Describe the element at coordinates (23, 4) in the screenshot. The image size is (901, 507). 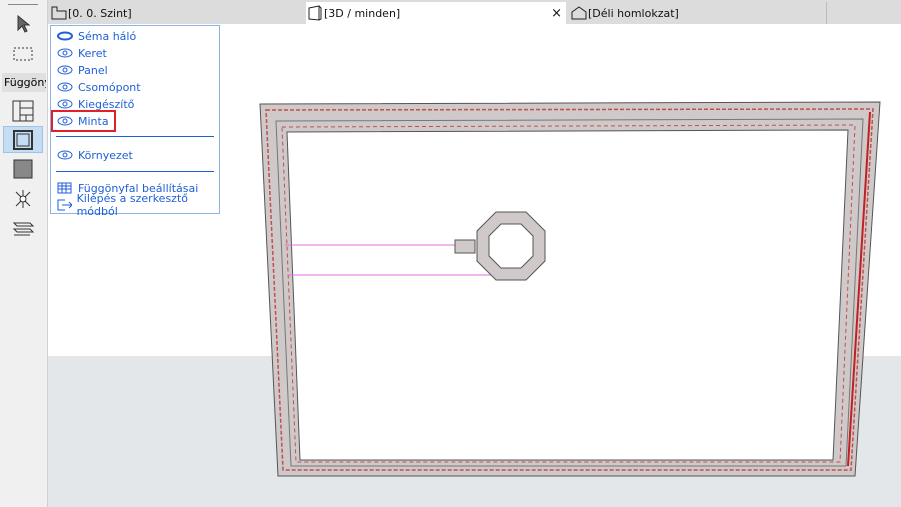
I see `divider` at that location.